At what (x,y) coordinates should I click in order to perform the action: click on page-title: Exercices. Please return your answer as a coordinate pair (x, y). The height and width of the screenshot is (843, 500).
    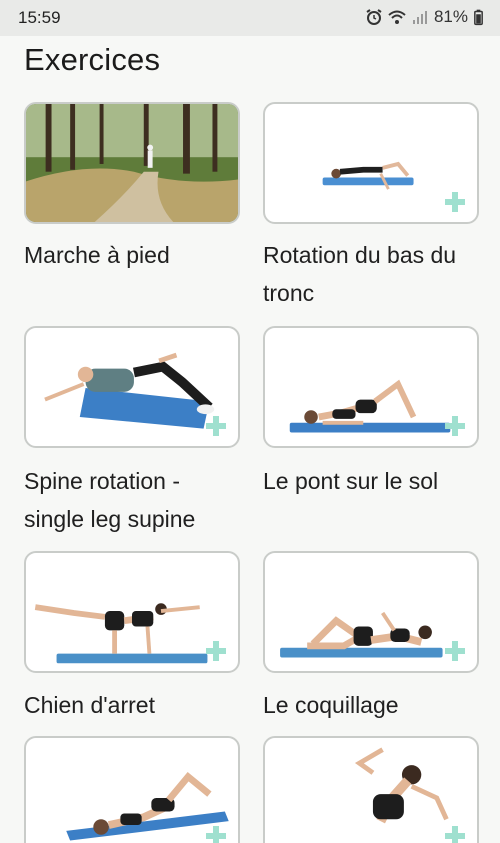
    Looking at the image, I should click on (92, 59).